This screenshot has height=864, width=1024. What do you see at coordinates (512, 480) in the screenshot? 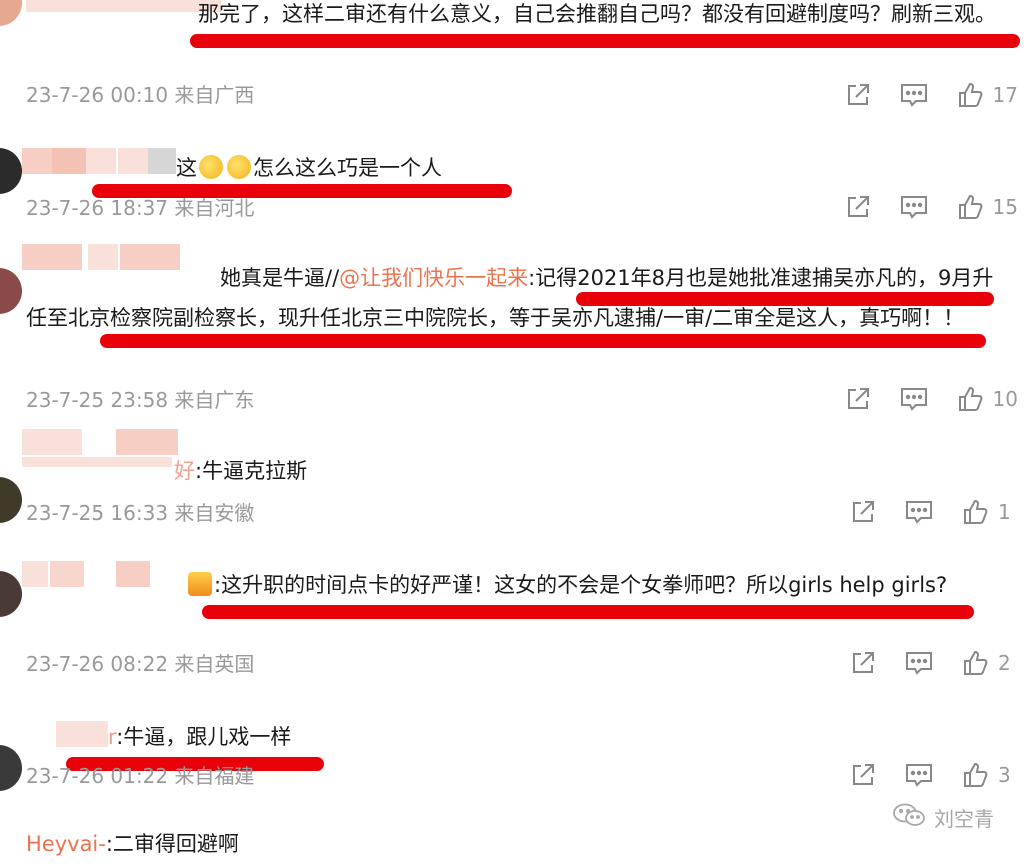
I see `comment-4: 好:牛逼克拉斯 23-7-25 16:33 来自安徽 1` at bounding box center [512, 480].